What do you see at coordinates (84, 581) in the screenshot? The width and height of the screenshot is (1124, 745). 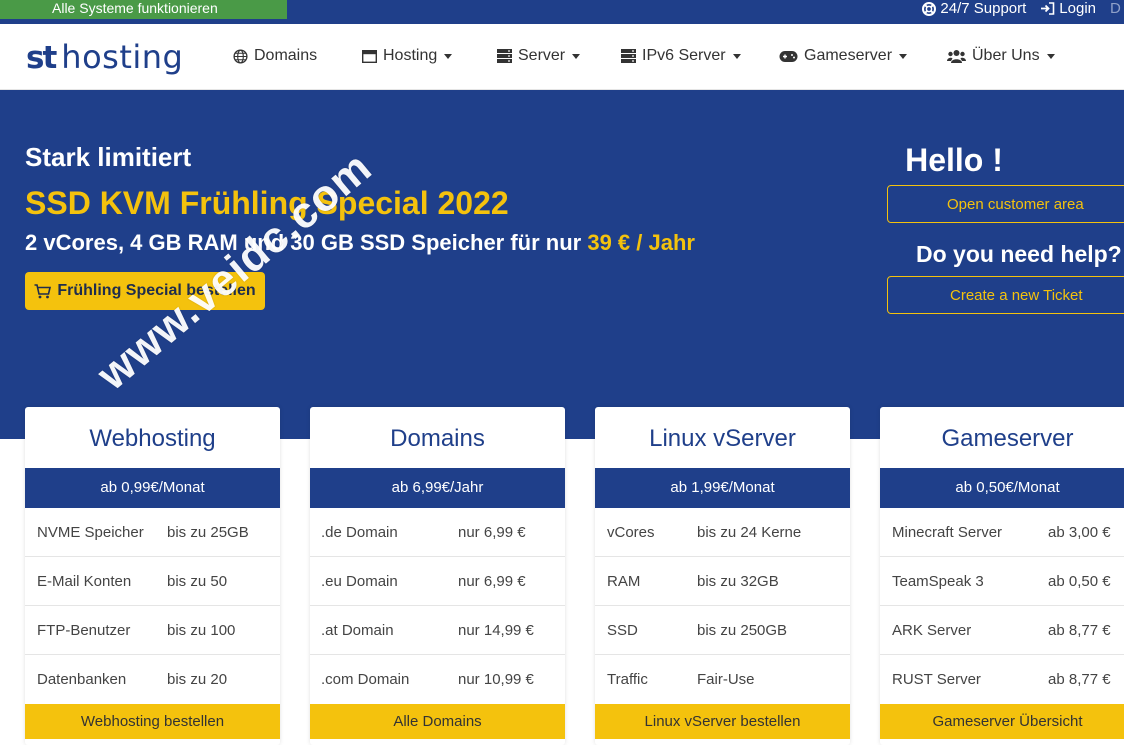 I see `feature-name: E-Mail Konten` at bounding box center [84, 581].